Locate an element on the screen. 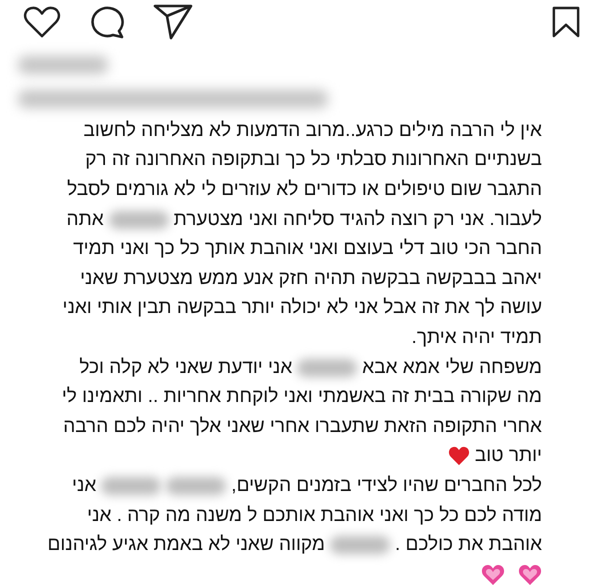 The height and width of the screenshot is (585, 600). caption-text: אתה is located at coordinates (85, 219).